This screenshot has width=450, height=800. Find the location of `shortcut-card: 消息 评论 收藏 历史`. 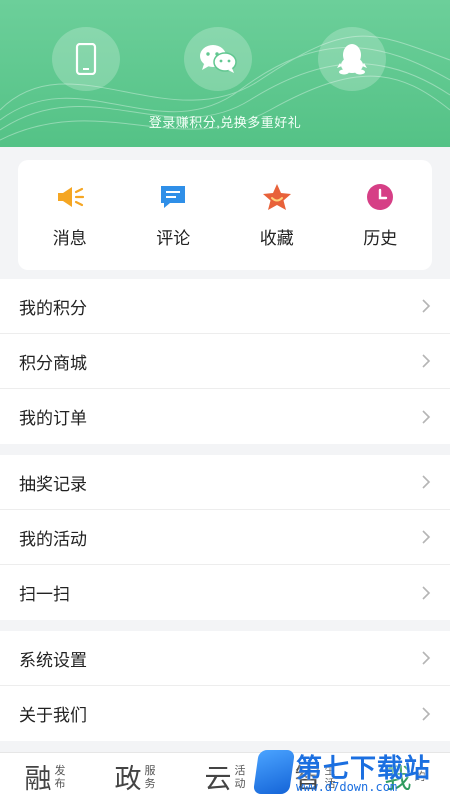

shortcut-card: 消息 评论 收藏 历史 is located at coordinates (225, 215).